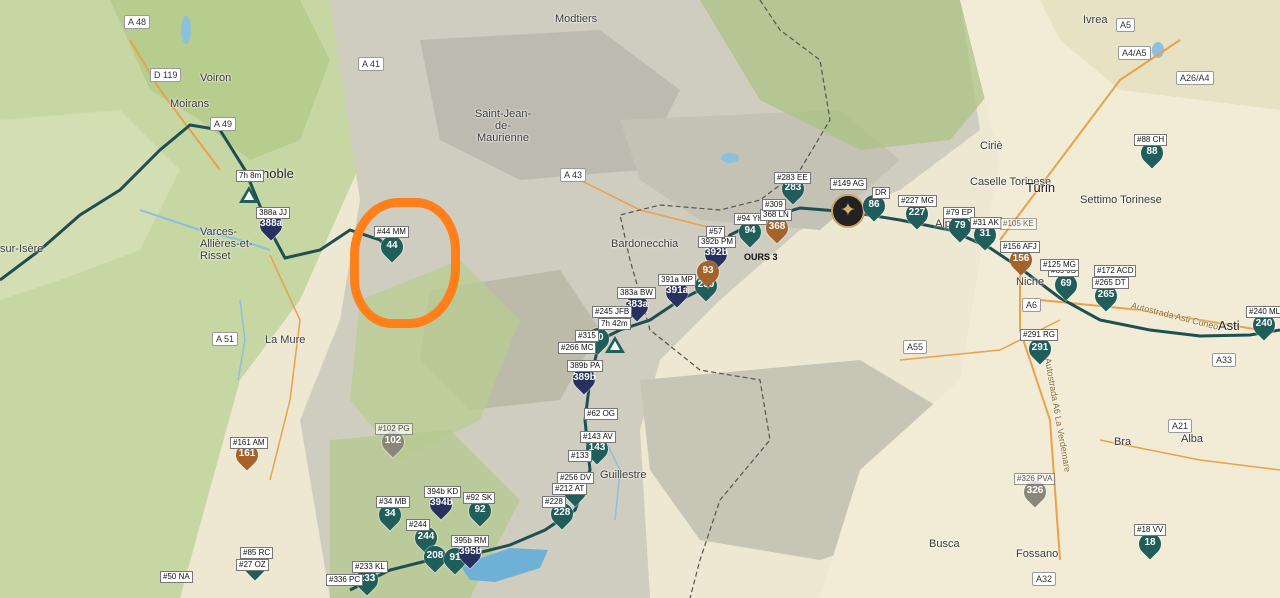 Image resolution: width=1280 pixels, height=598 pixels. What do you see at coordinates (917, 212) in the screenshot?
I see `pin-number: 227` at bounding box center [917, 212].